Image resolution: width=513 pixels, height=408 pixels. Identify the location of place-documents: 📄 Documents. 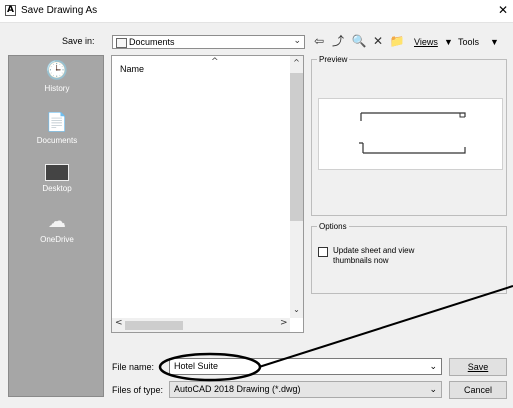
(57, 129).